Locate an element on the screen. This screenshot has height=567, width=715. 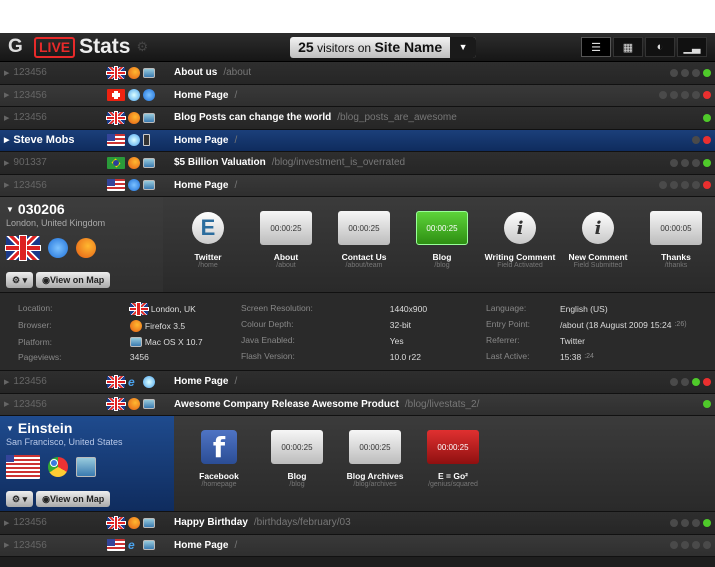
page-title: About us is located at coordinates (195, 72).